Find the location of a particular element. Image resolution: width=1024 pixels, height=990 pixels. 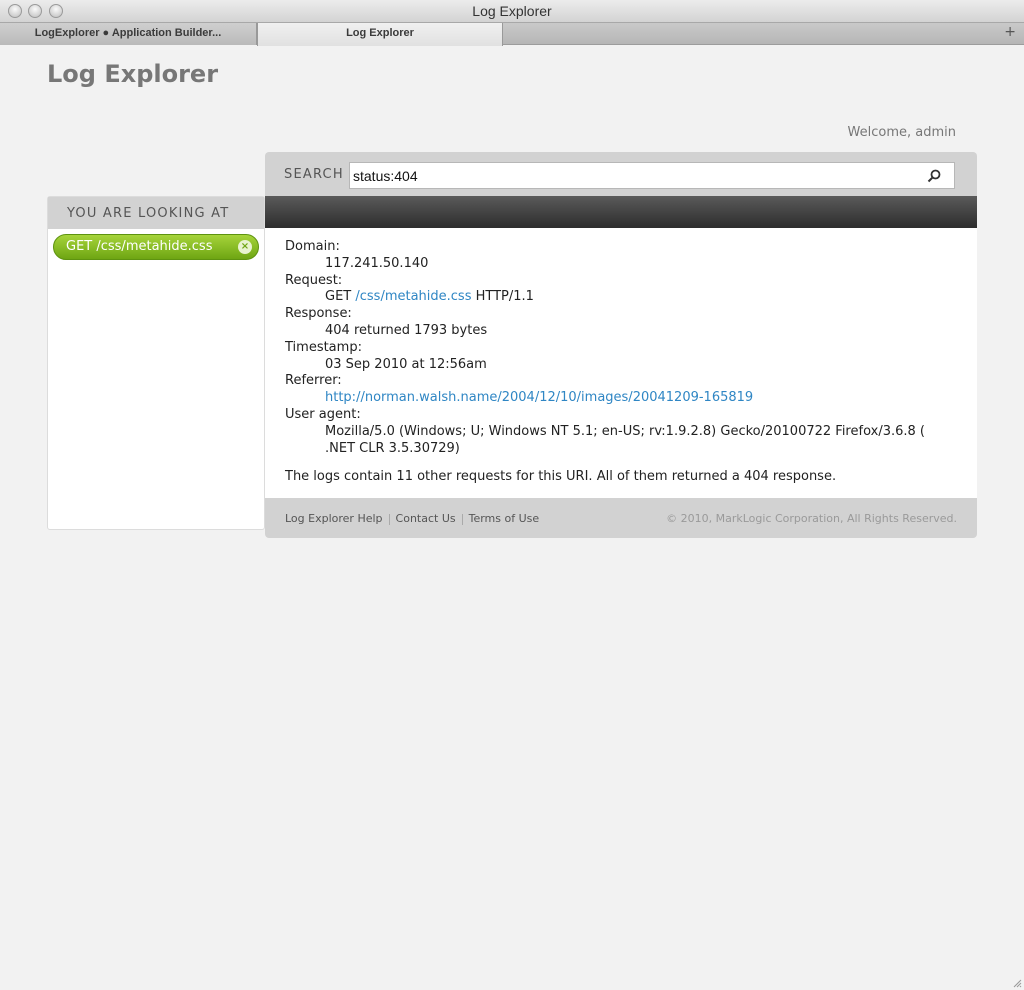

contact-link: Contact Us is located at coordinates (426, 518).